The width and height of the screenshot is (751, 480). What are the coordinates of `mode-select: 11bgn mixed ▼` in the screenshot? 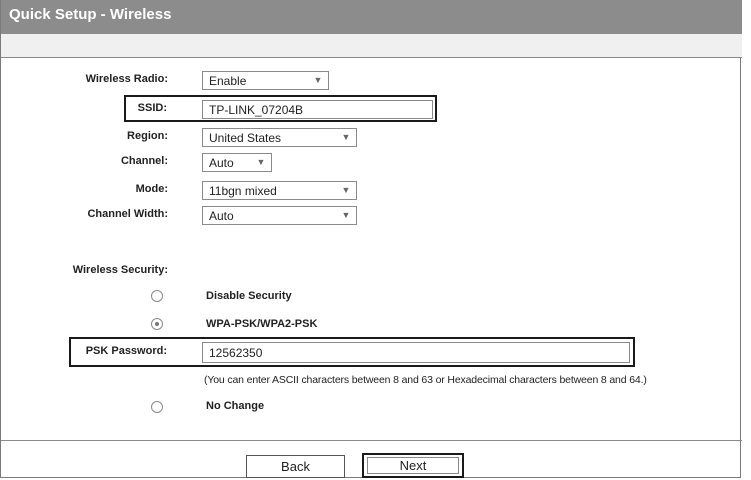 It's located at (279, 190).